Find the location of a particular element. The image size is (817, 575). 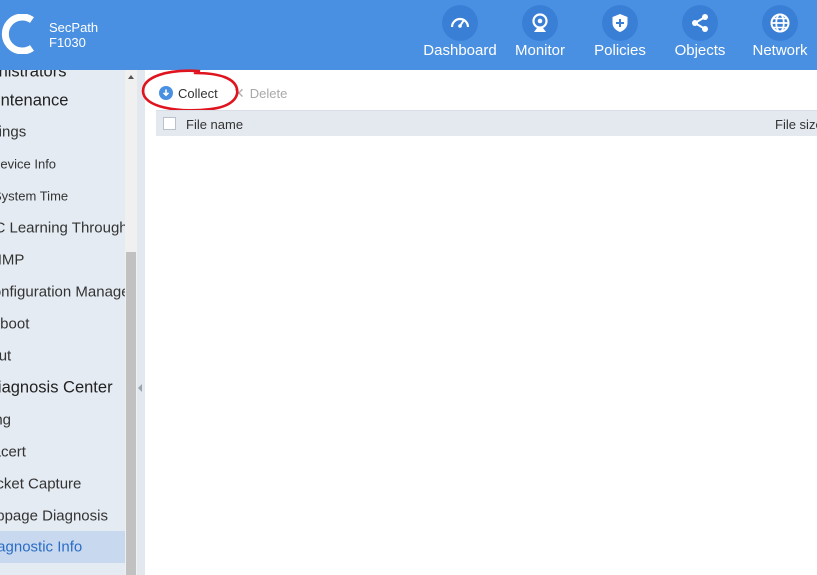

sidebar-item-label: Settings is located at coordinates (13, 132).